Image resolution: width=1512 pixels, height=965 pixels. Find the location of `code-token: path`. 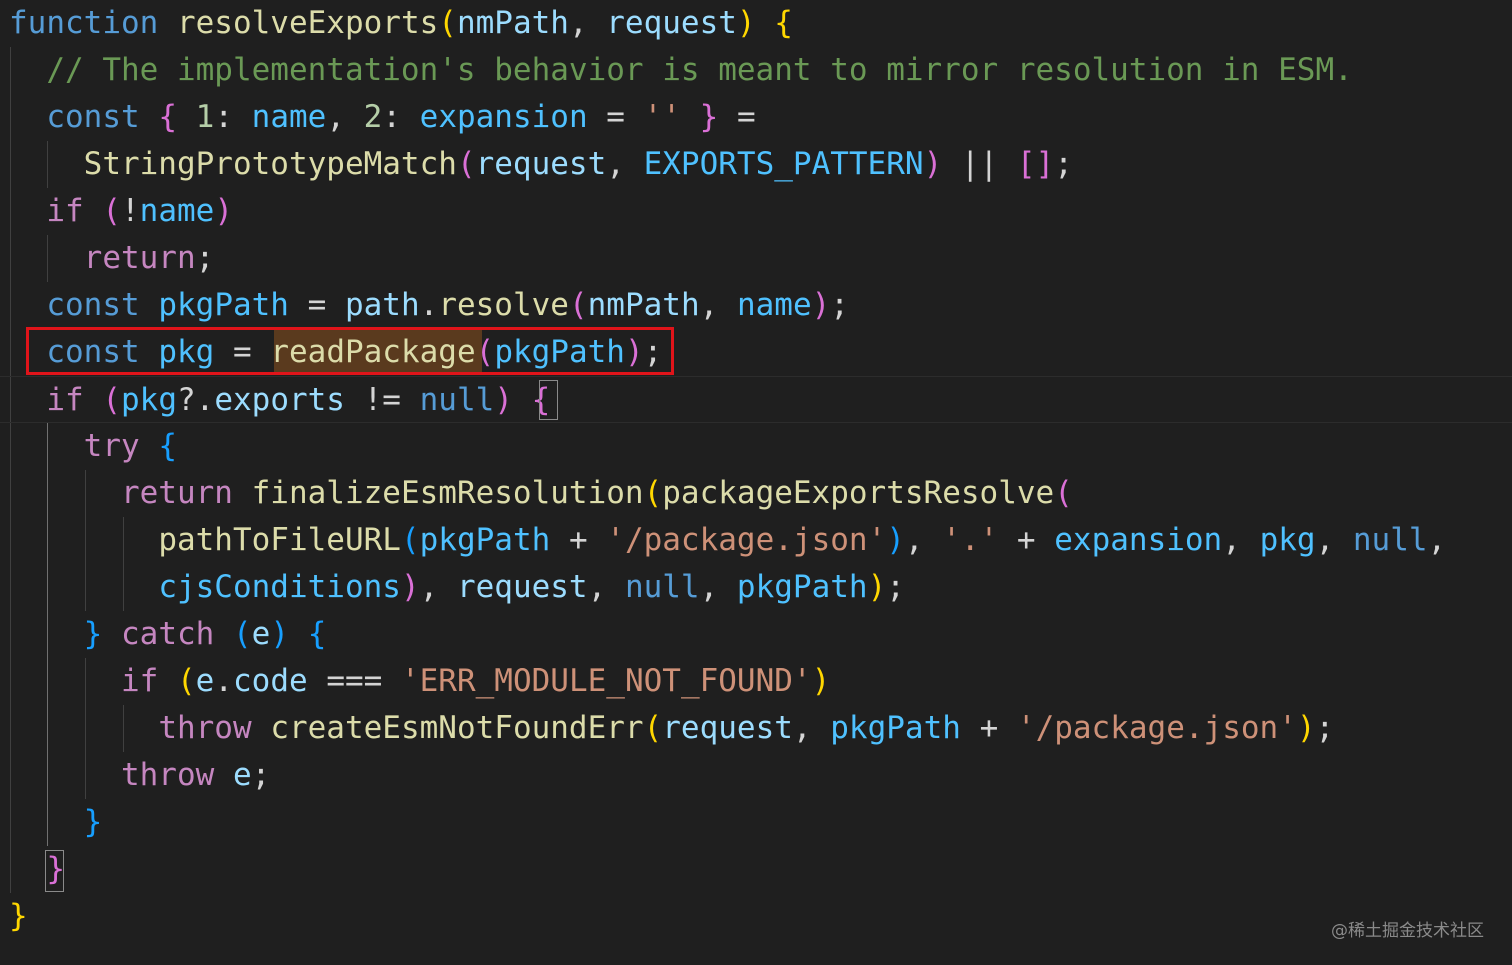

code-token: path is located at coordinates (382, 305).